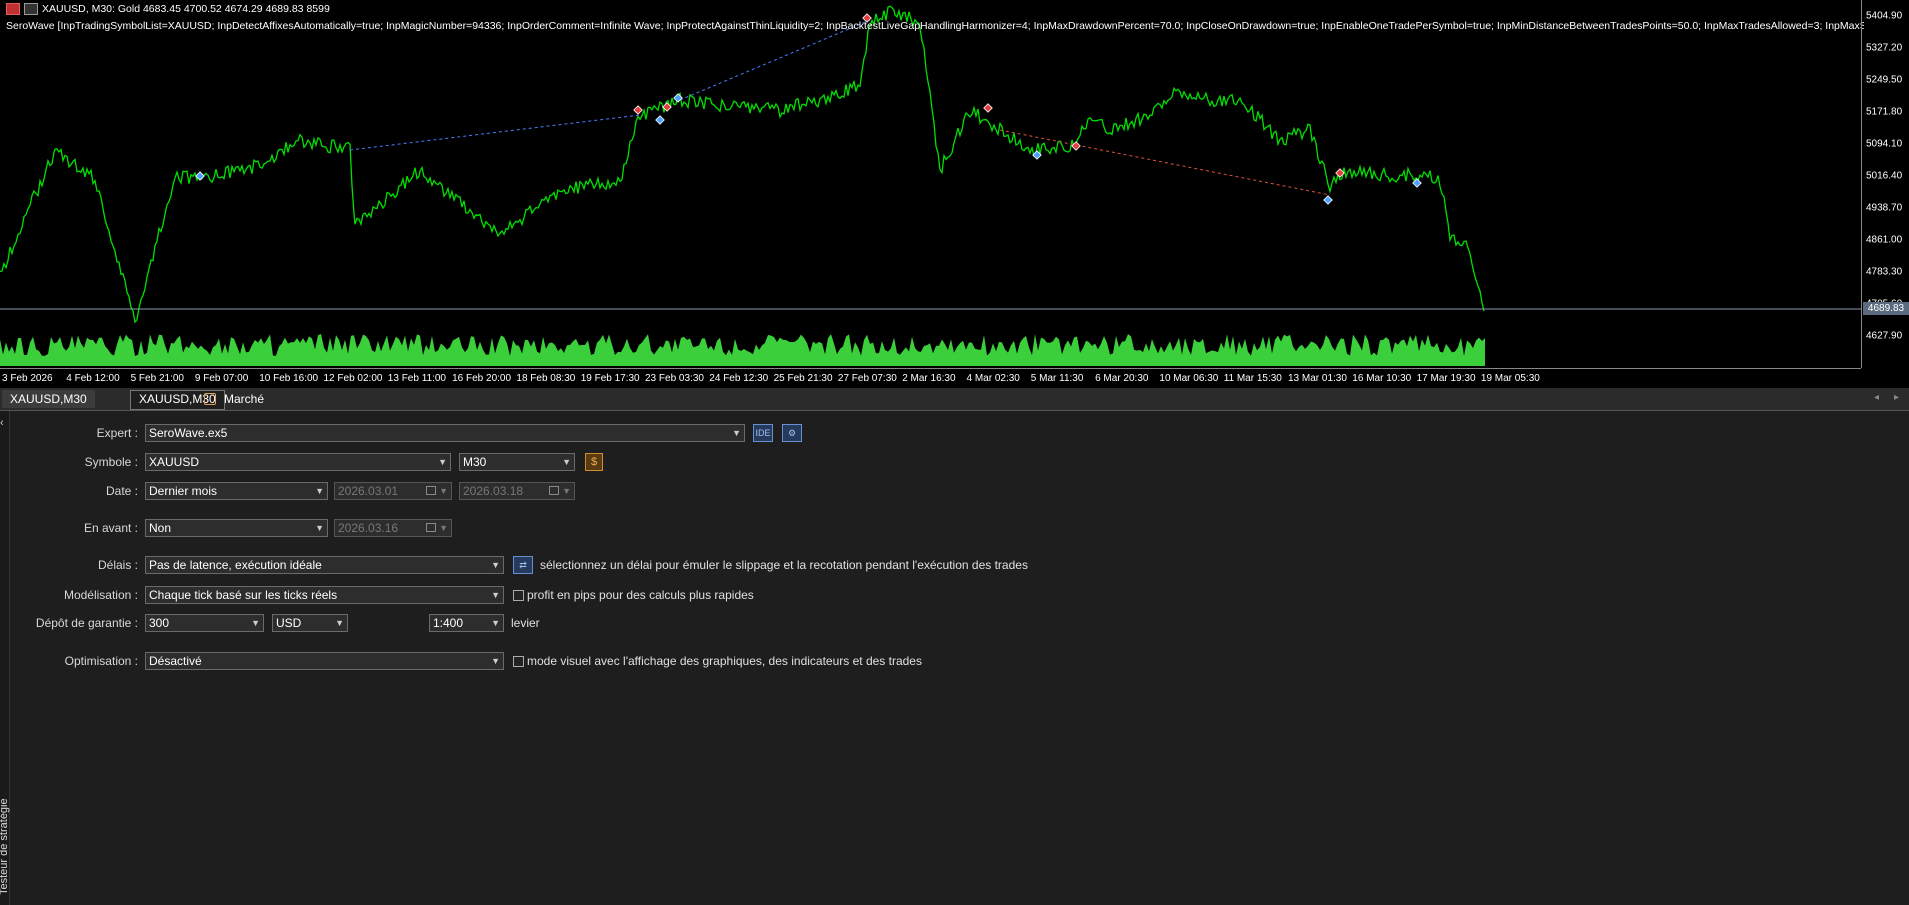  I want to click on optimization-select: Désactivé ▼, so click(324, 661).